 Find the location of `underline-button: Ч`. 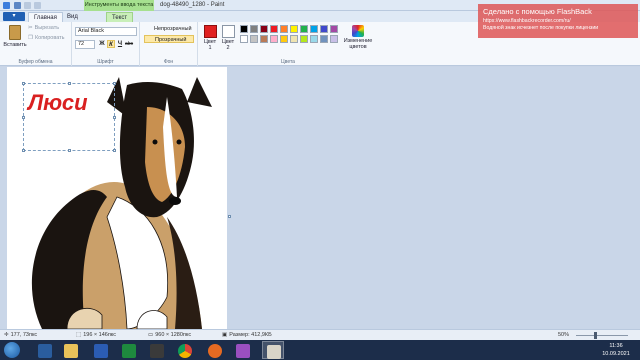

underline-button: Ч is located at coordinates (120, 44).